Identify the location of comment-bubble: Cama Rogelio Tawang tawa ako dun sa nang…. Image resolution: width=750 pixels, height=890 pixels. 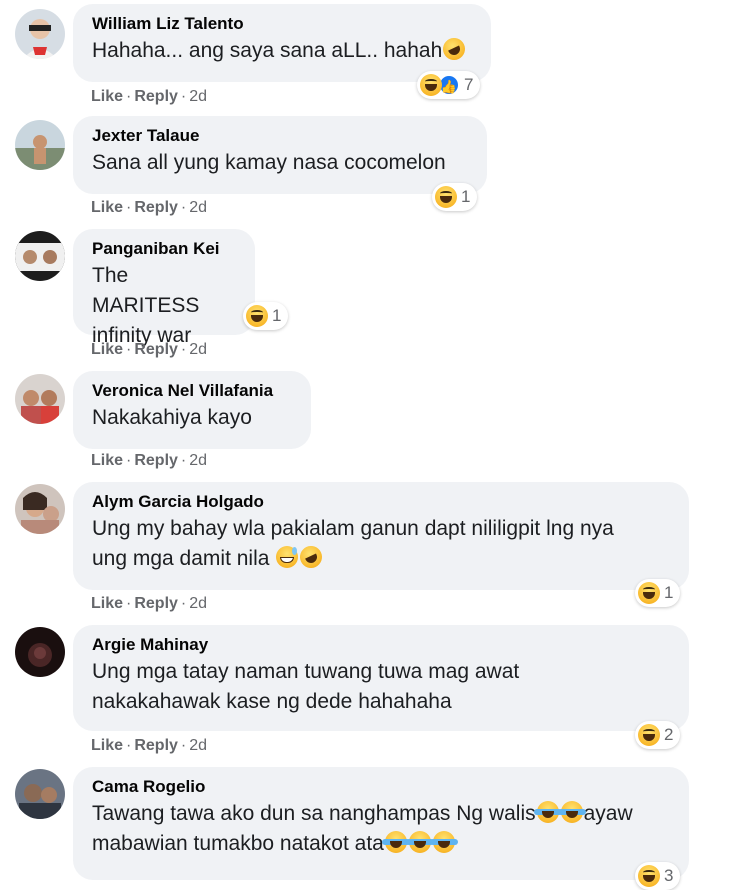
(381, 823).